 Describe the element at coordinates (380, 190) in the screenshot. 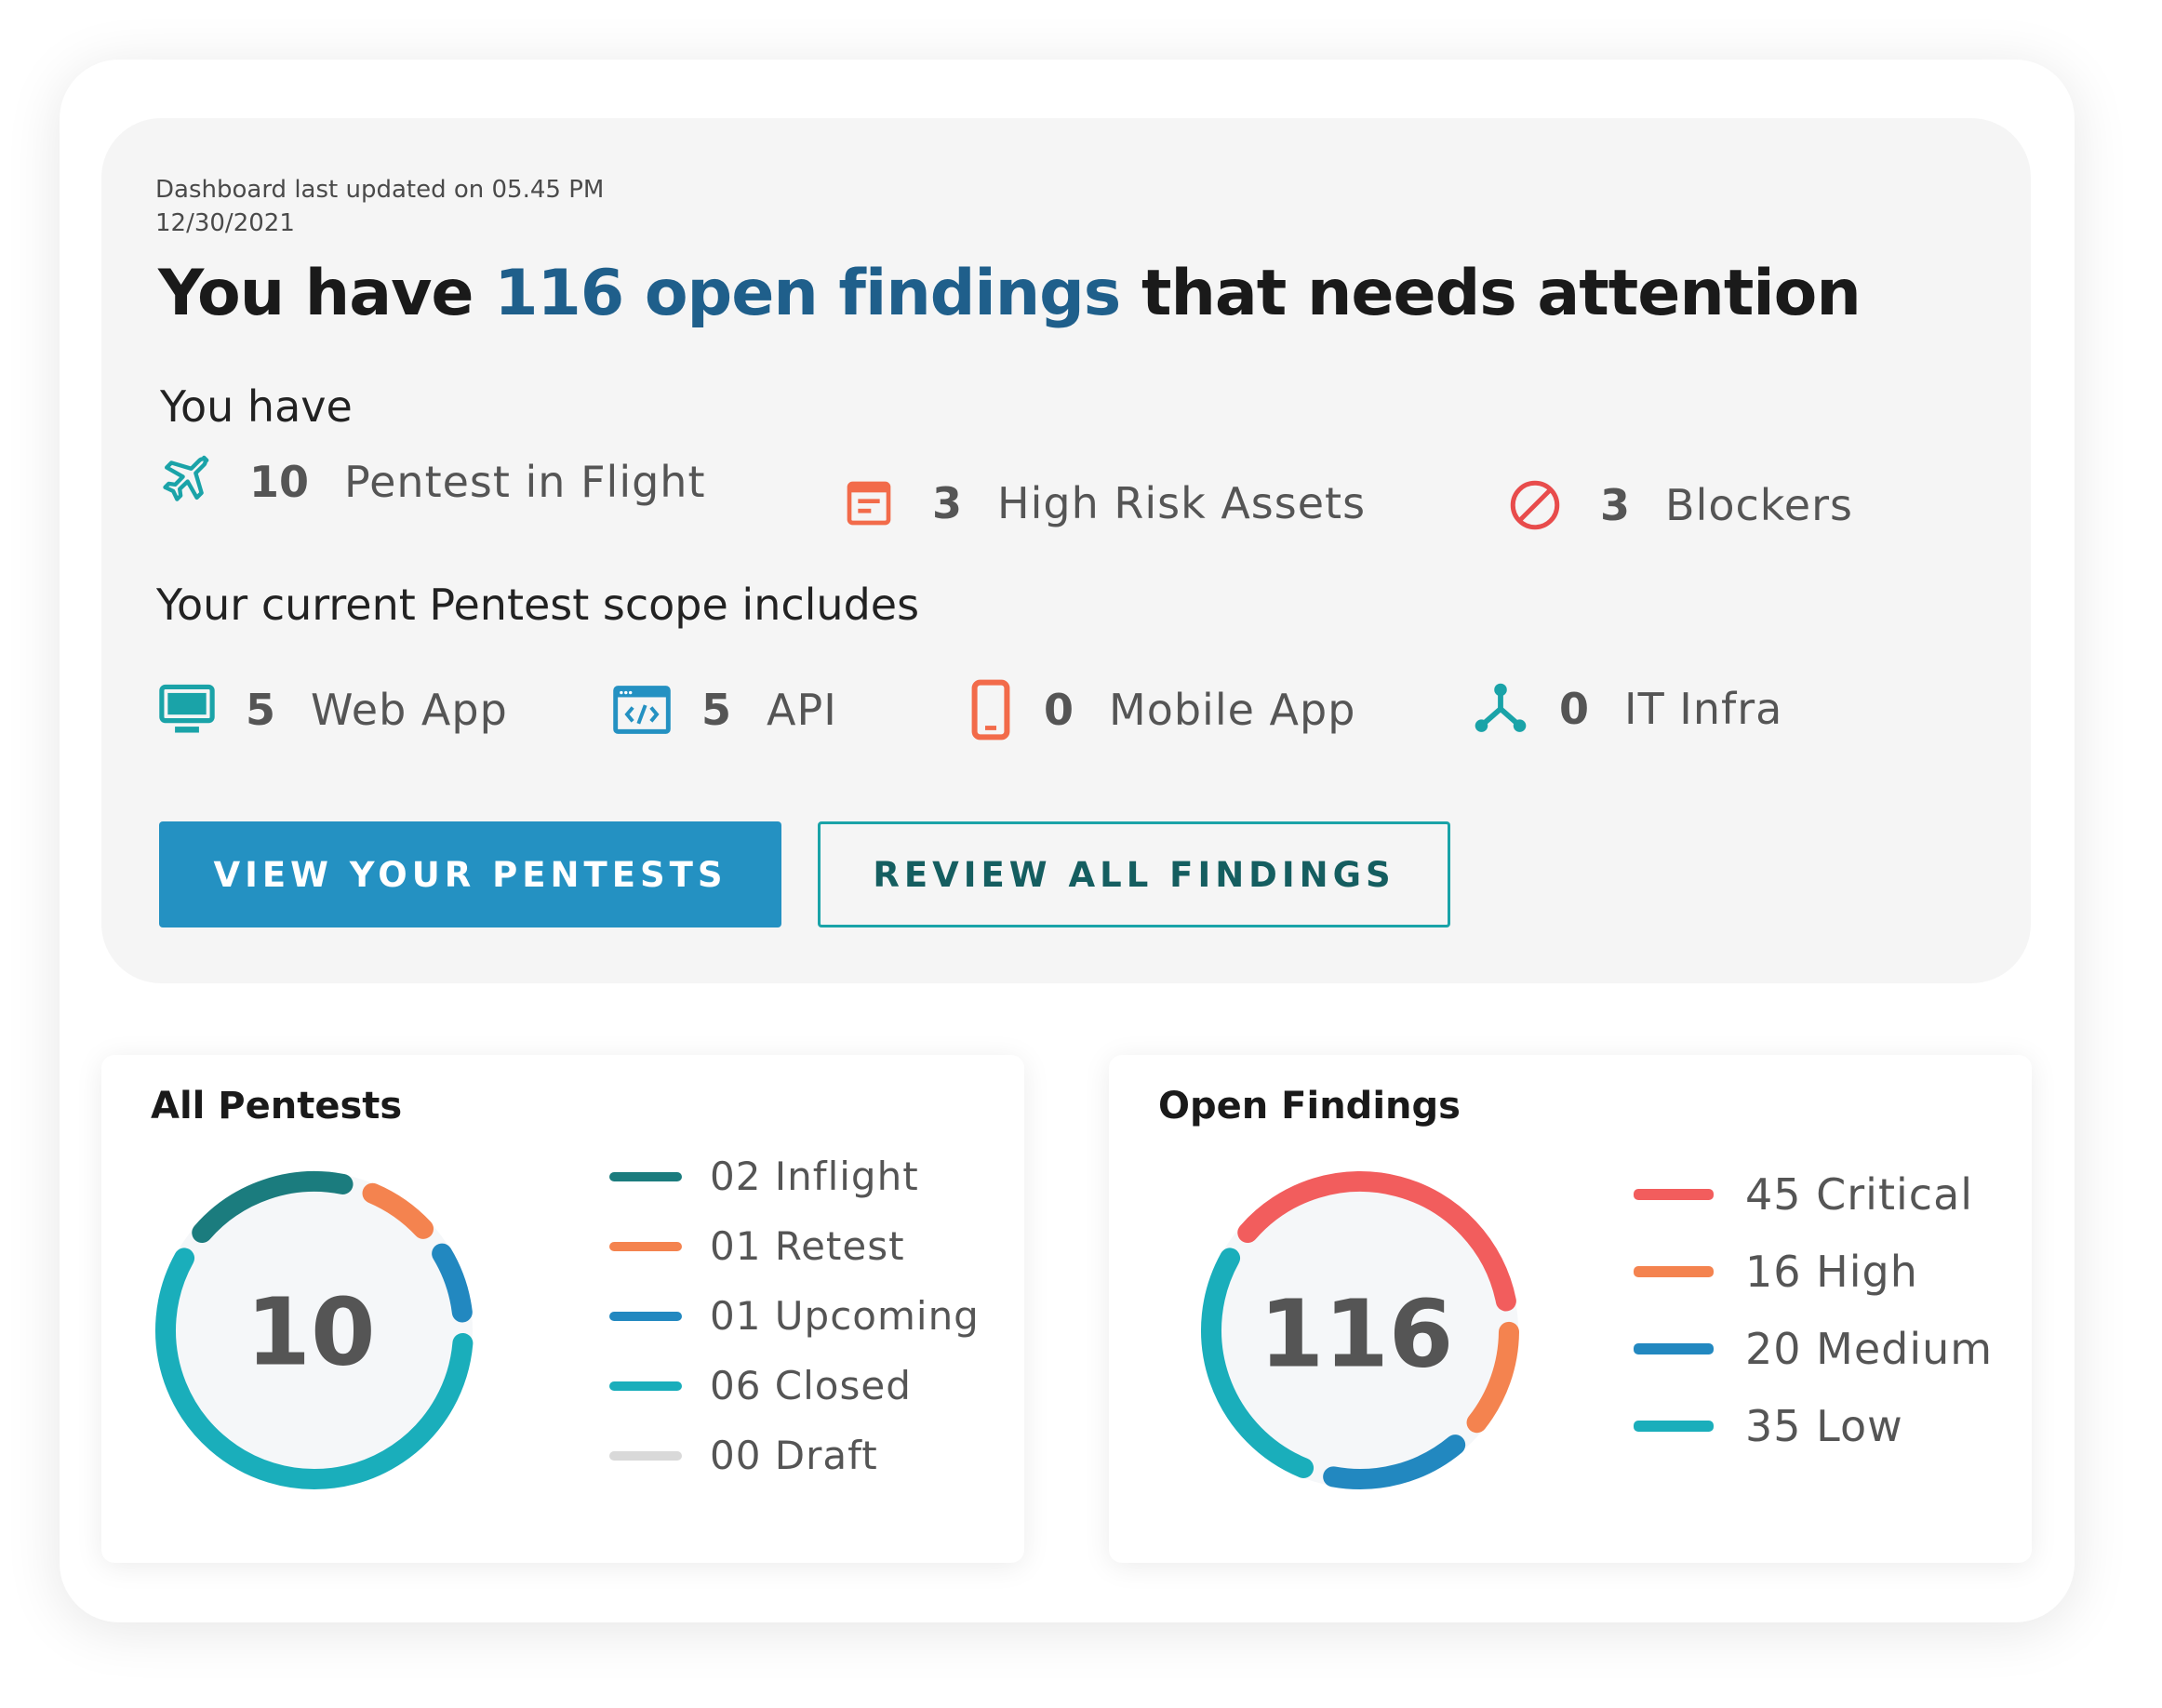

I see `last-updated-time: Dashboard last updated on 05.45 PM` at that location.